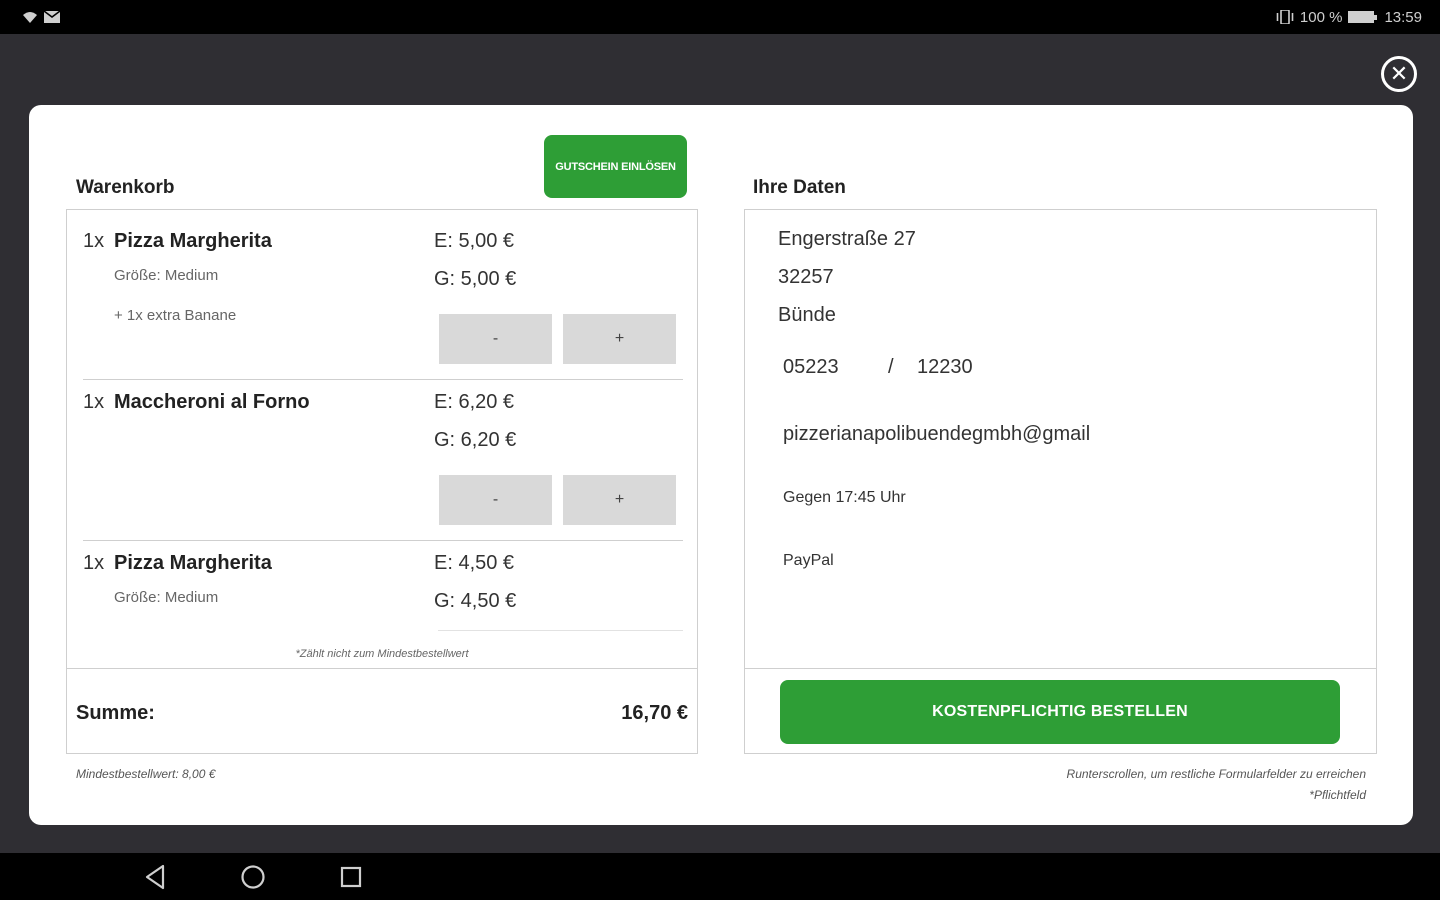 The image size is (1440, 900). Describe the element at coordinates (146, 774) in the screenshot. I see `min-order-value: Mindestbestellwert: 8,00 €` at that location.